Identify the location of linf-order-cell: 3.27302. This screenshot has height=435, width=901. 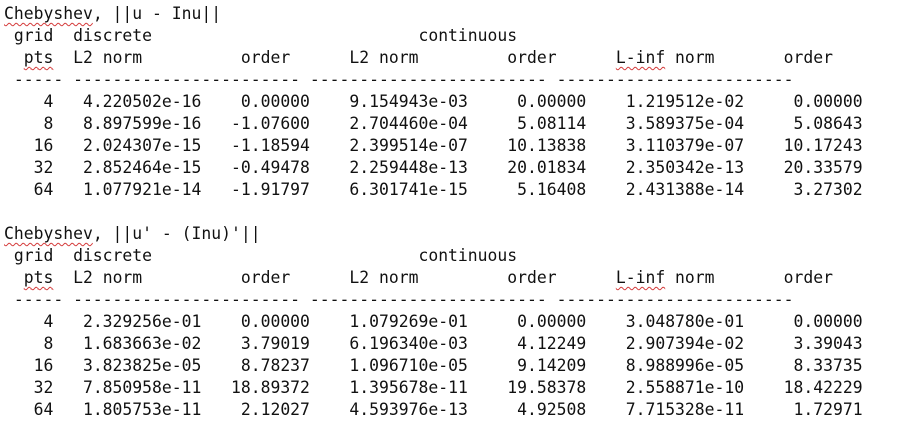
(803, 189).